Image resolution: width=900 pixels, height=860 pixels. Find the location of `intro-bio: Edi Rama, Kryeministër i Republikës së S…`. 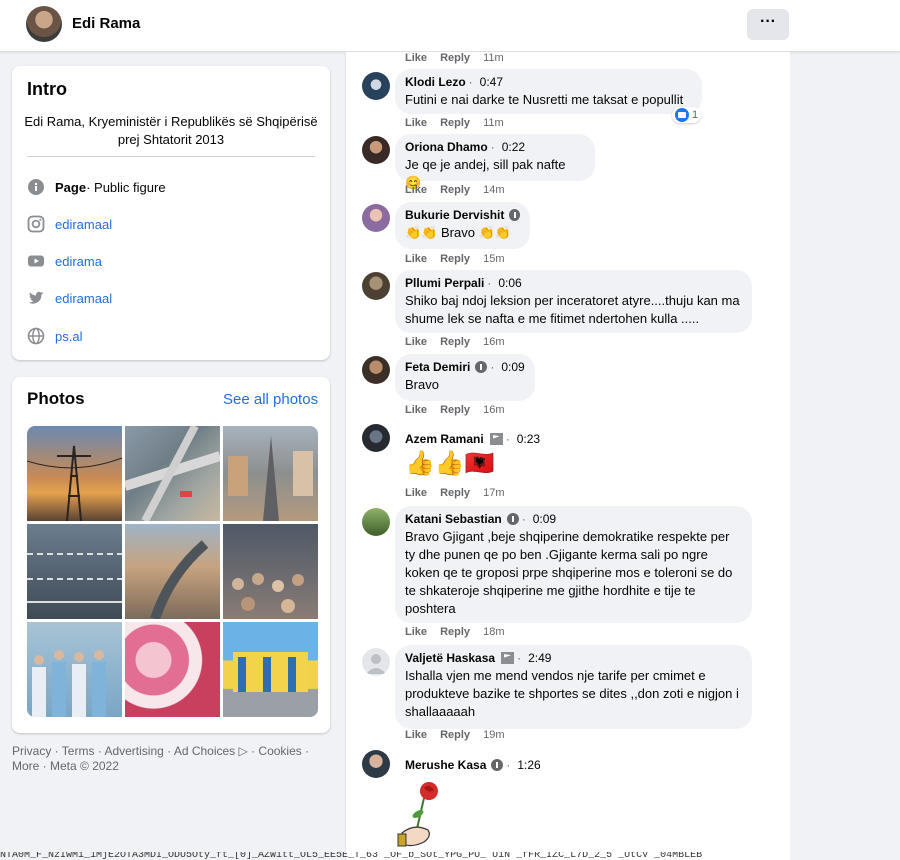

intro-bio: Edi Rama, Kryeministër i Republikës së S… is located at coordinates (171, 130).